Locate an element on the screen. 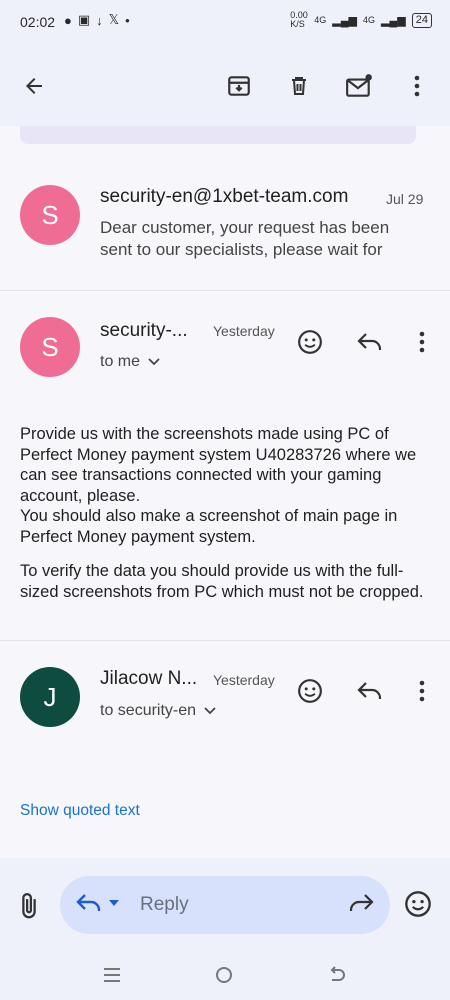  delete-icon is located at coordinates (299, 86).